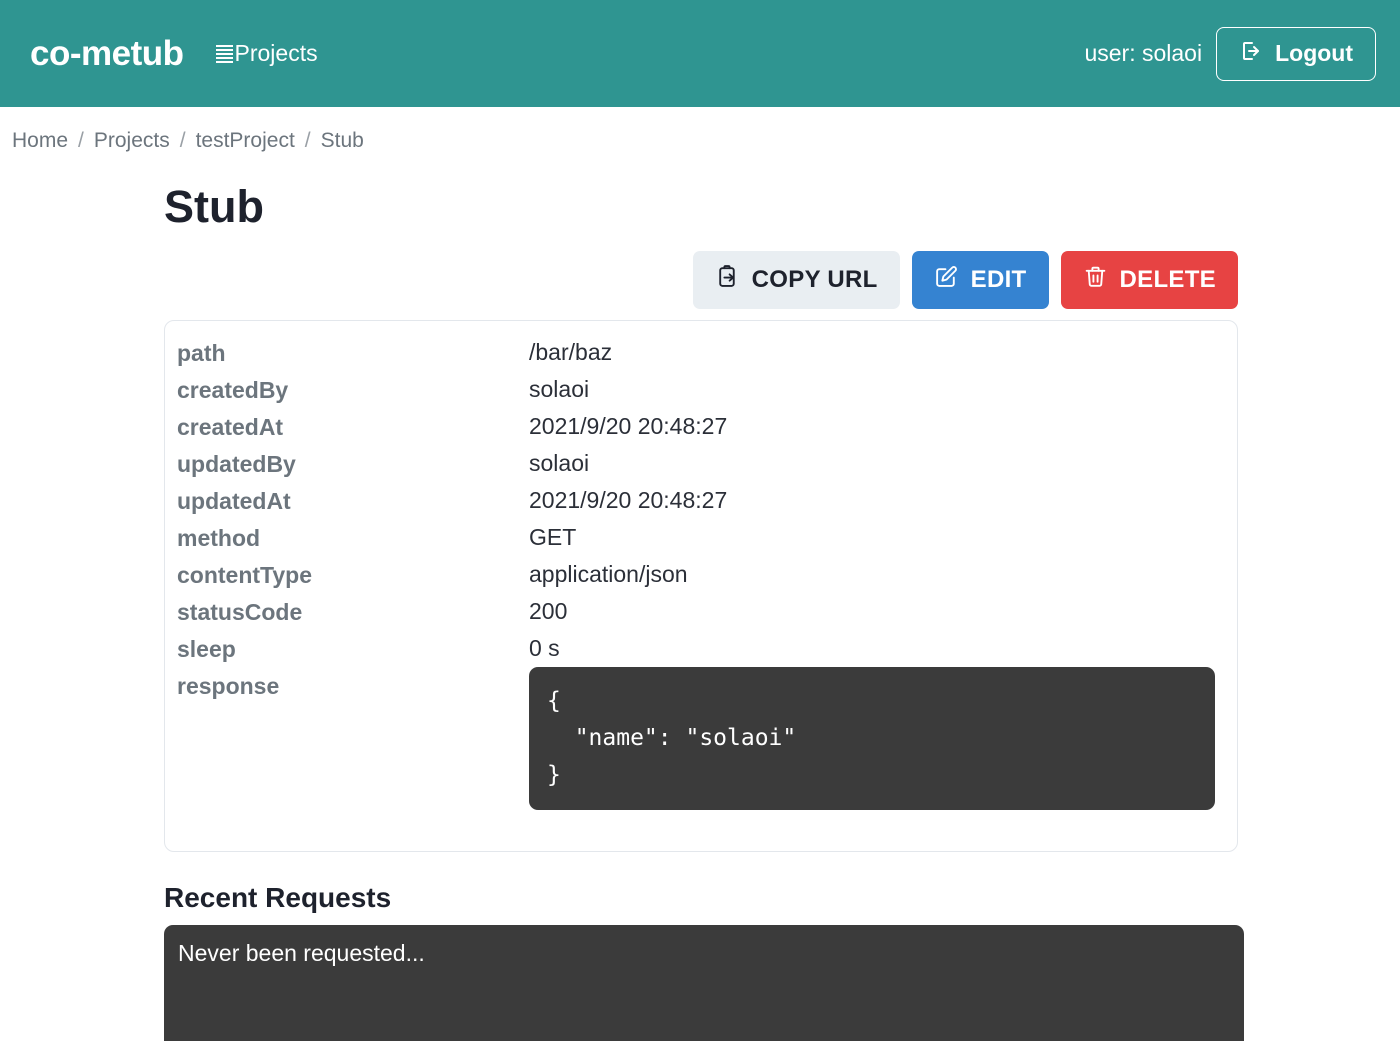 This screenshot has width=1400, height=1041. What do you see at coordinates (946, 280) in the screenshot?
I see `pencil-square-icon` at bounding box center [946, 280].